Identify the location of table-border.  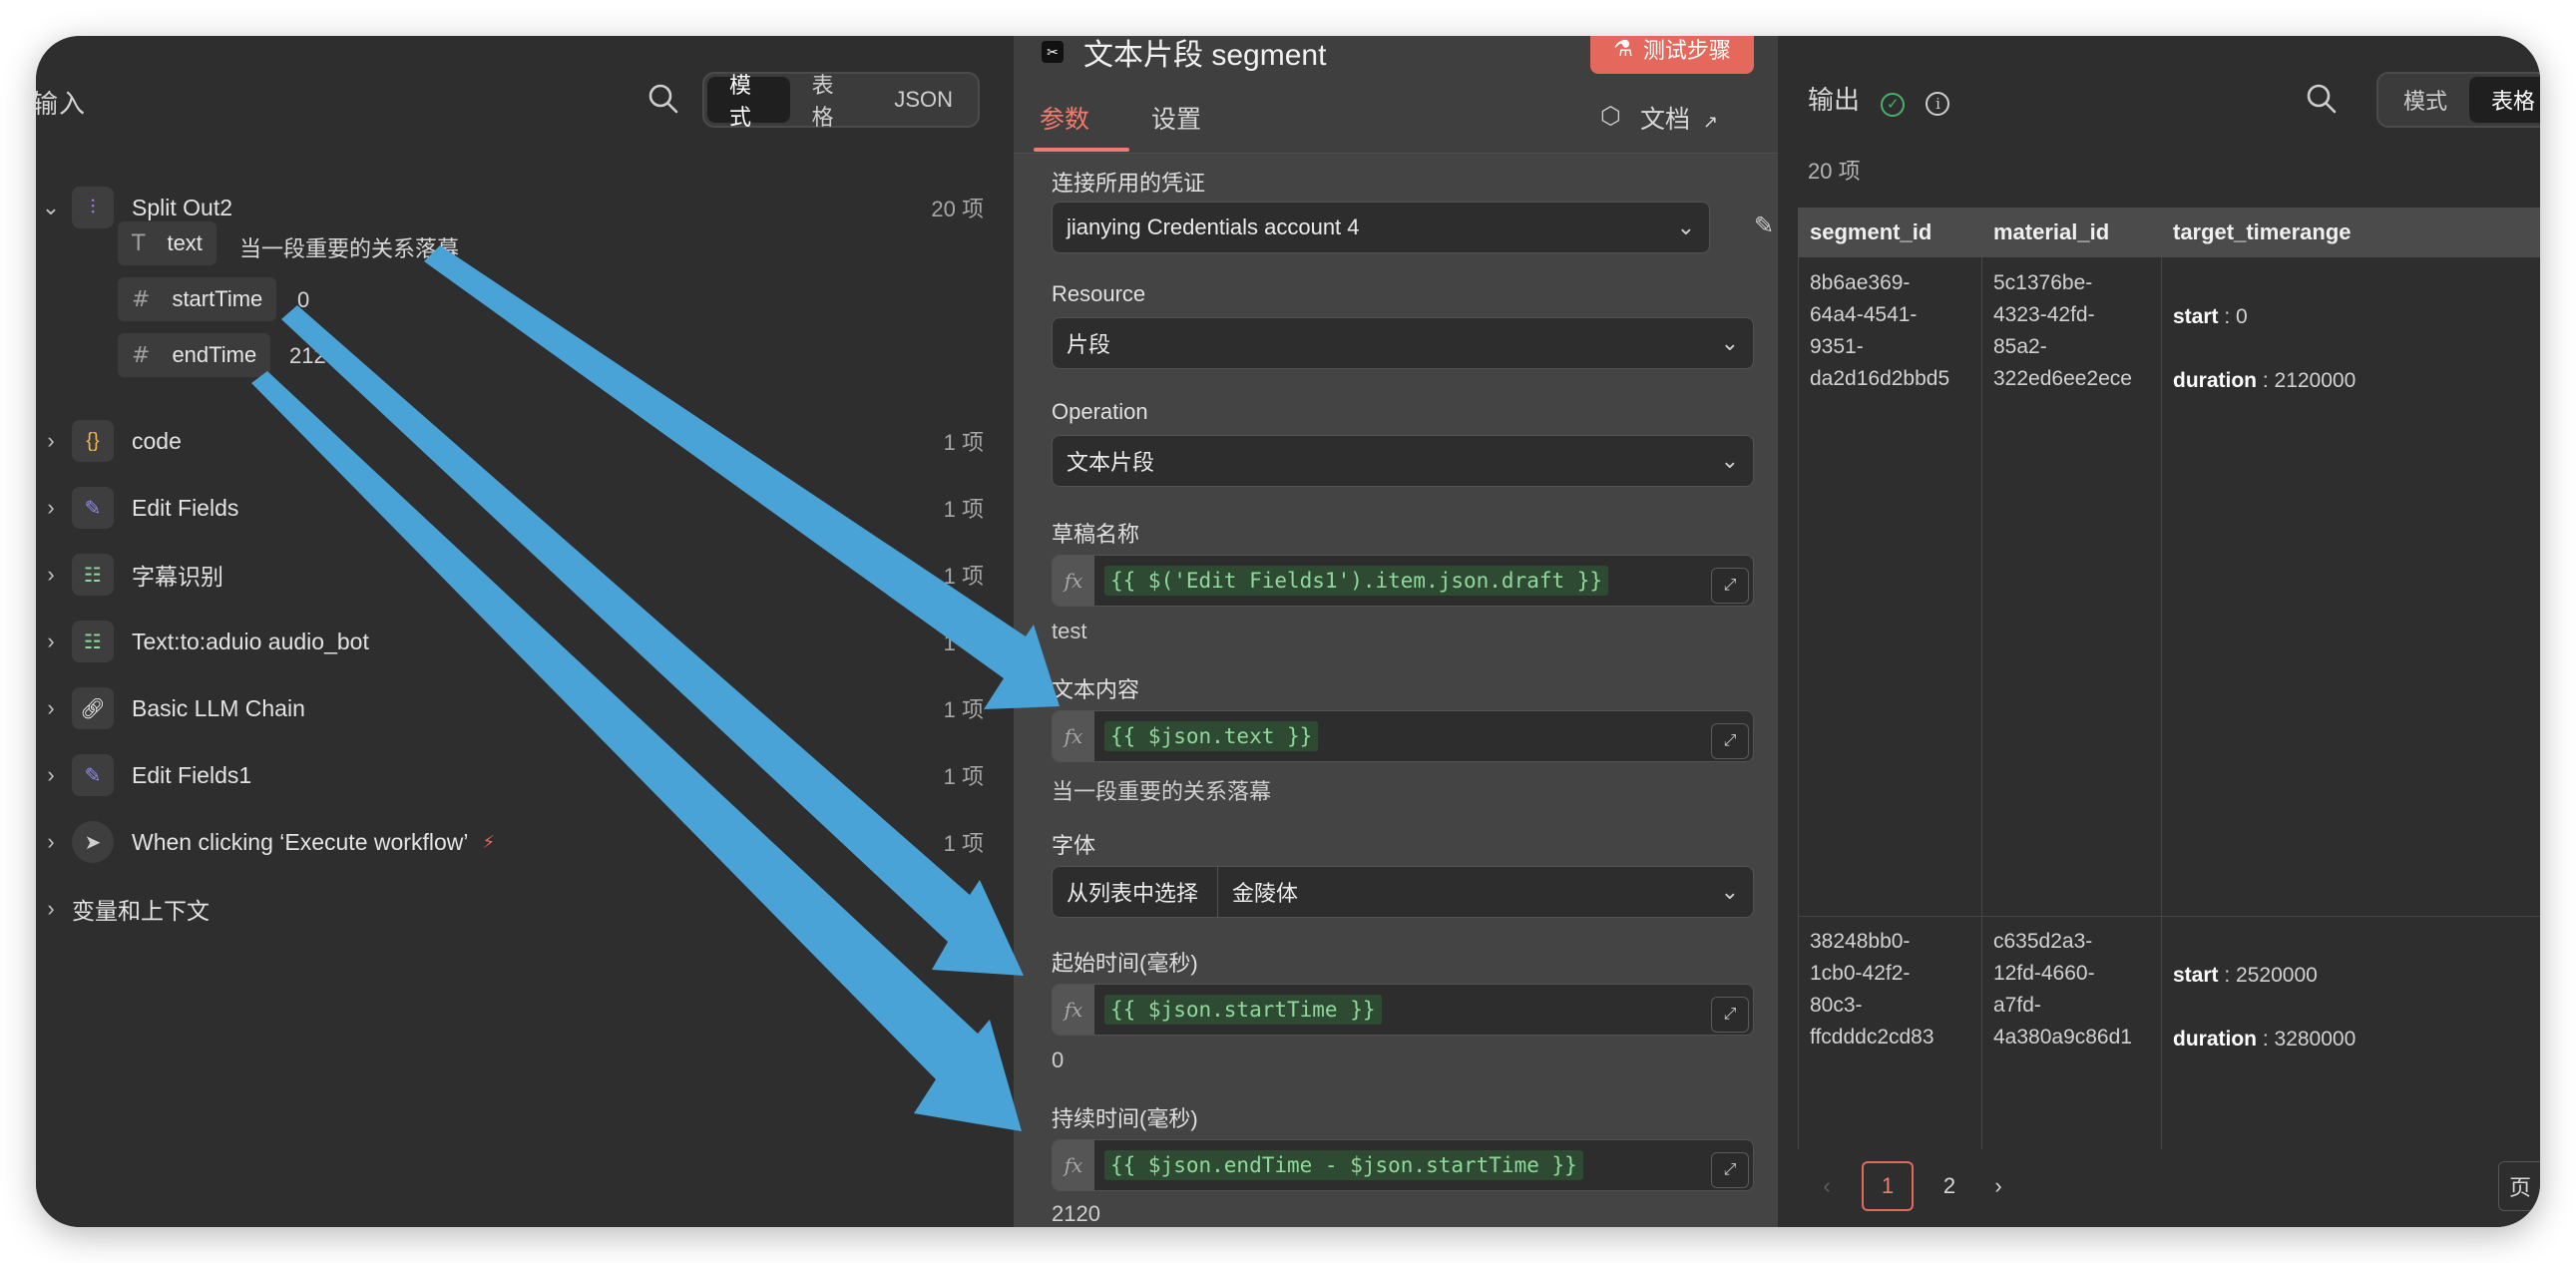
(1799, 721).